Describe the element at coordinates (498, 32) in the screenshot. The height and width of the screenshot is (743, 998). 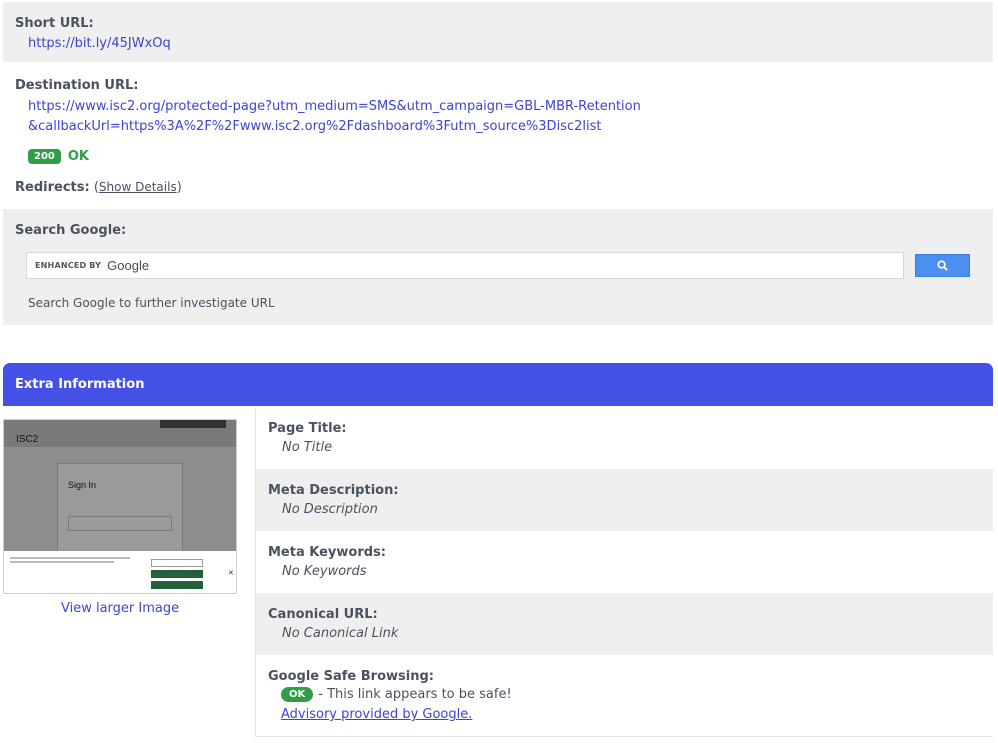
I see `short-url-section: Short URL: https://bit.ly/45JWxOq` at that location.